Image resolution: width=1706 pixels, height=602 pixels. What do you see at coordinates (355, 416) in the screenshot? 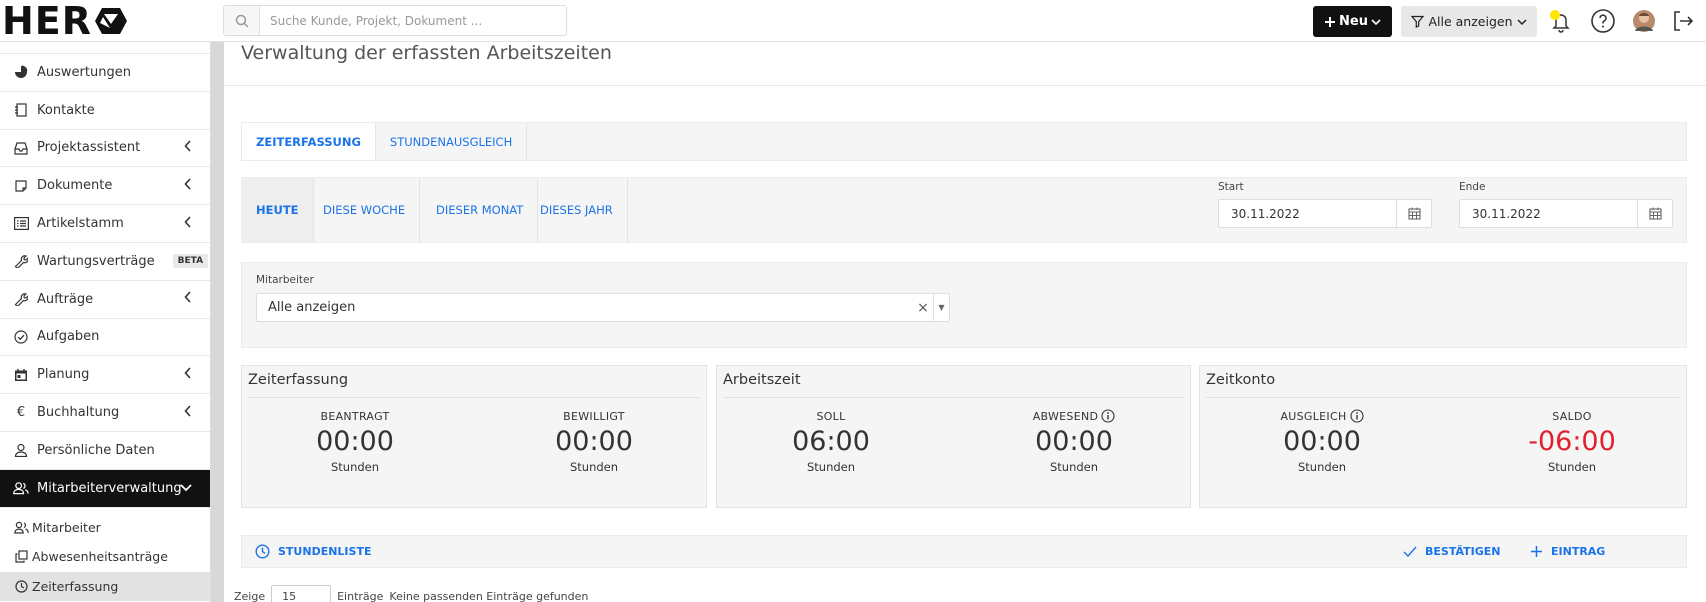
I see `stat-label: BEANTRAGT` at bounding box center [355, 416].